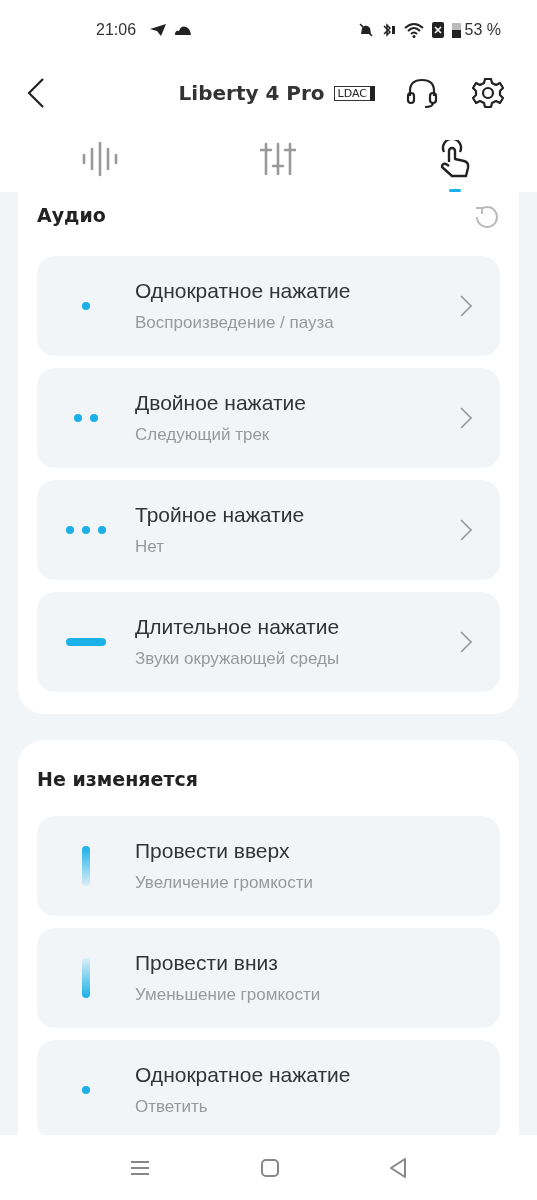 The image size is (537, 1200). What do you see at coordinates (150, 547) in the screenshot?
I see `gesture-action: Нет` at bounding box center [150, 547].